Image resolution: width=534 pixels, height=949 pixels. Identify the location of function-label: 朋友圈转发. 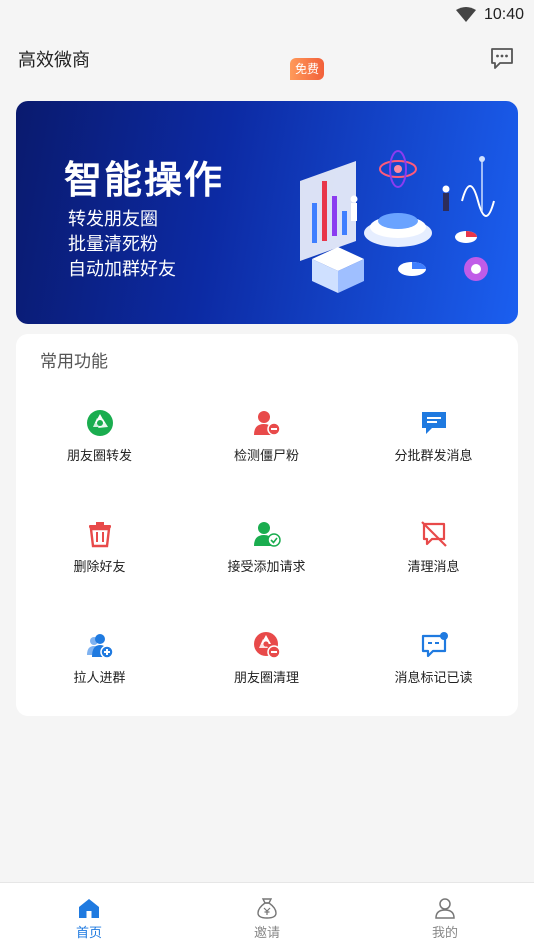
(99, 456).